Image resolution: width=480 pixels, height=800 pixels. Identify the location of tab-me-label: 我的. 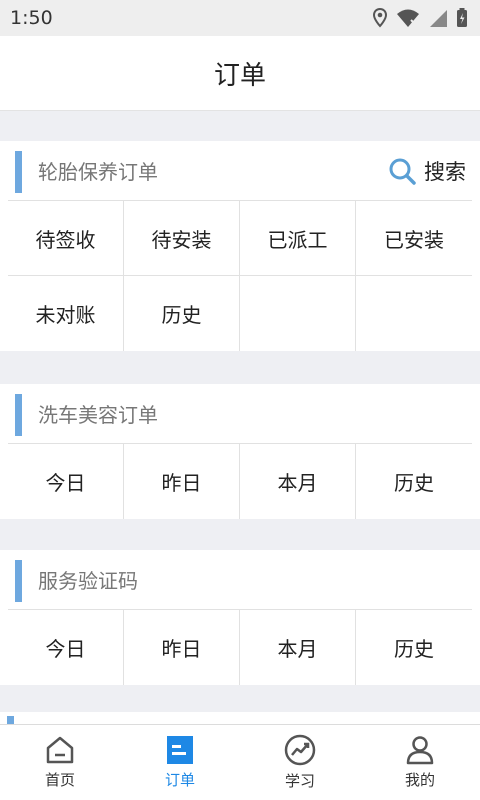
(419, 780).